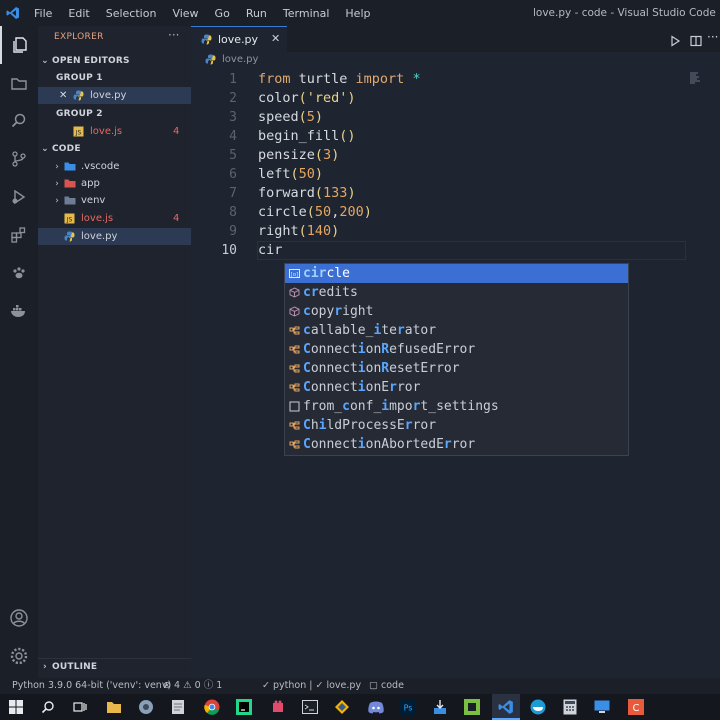 This screenshot has width=720, height=720. Describe the element at coordinates (455, 79) in the screenshot. I see `code-line-1: 1 from turtle import *` at that location.